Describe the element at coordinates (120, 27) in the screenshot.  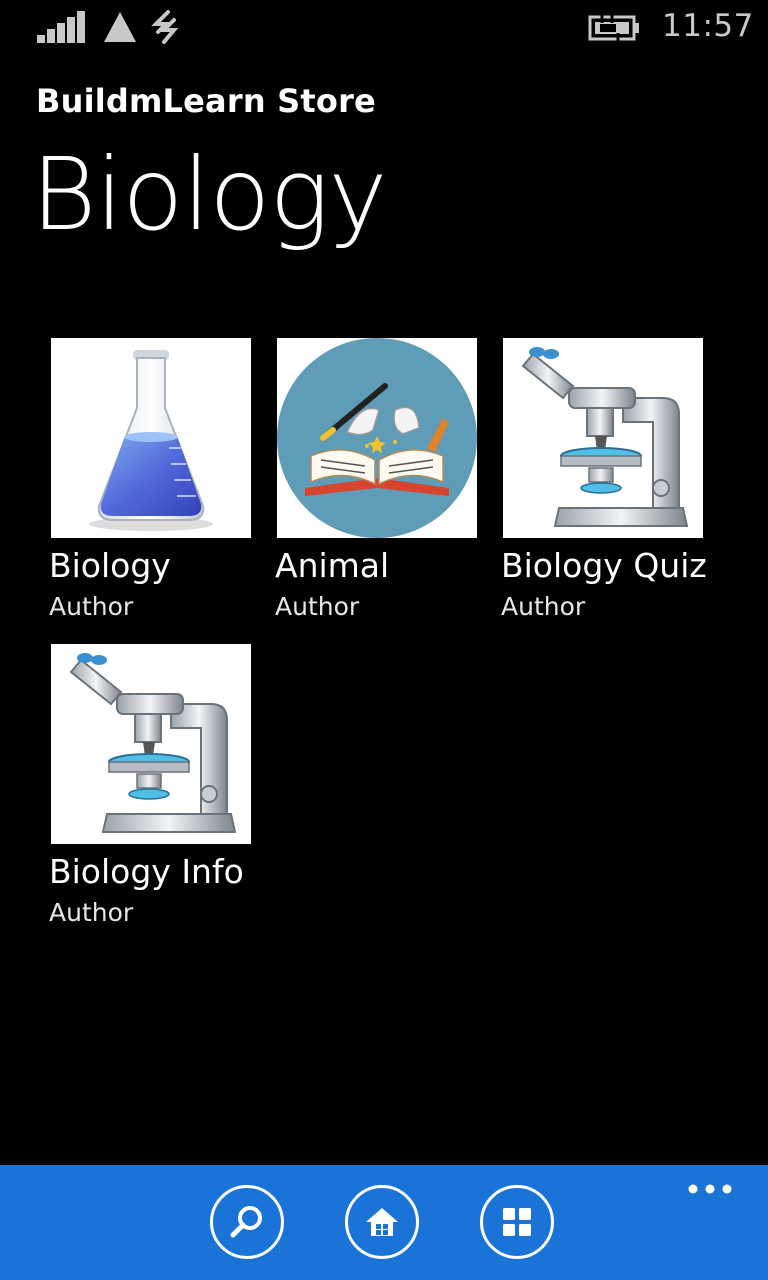
I see `wifi-icon` at that location.